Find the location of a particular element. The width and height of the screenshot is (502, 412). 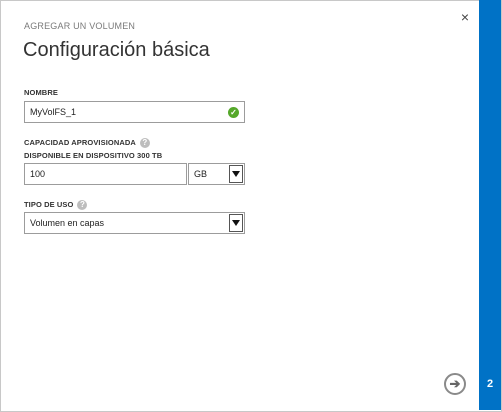

capacity-label: CAPACIDAD APROVISIONADA is located at coordinates (80, 142).